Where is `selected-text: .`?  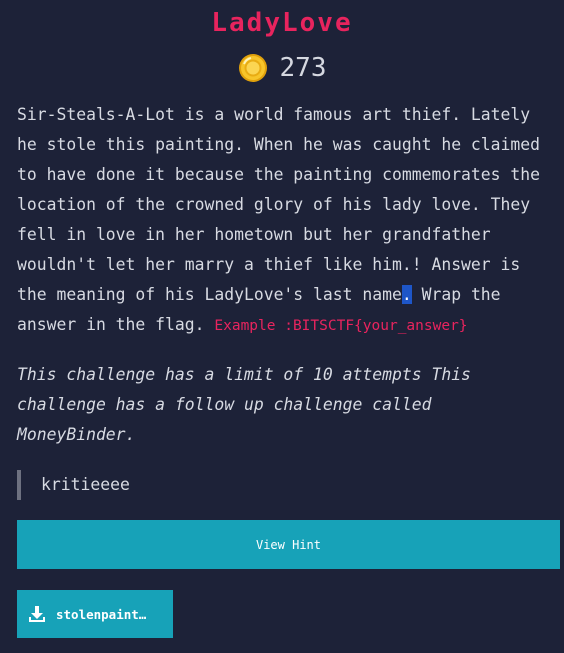 selected-text: . is located at coordinates (406, 294).